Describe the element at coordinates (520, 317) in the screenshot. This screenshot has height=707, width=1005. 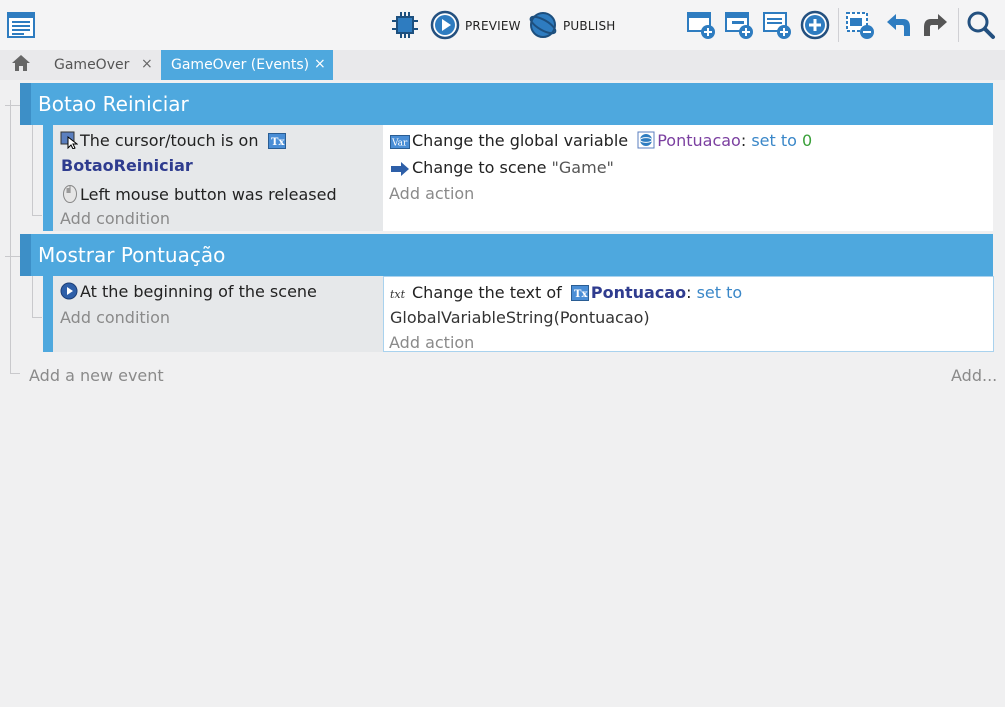
I see `value-expression: GlobalVariableString(Pontuacao)` at that location.